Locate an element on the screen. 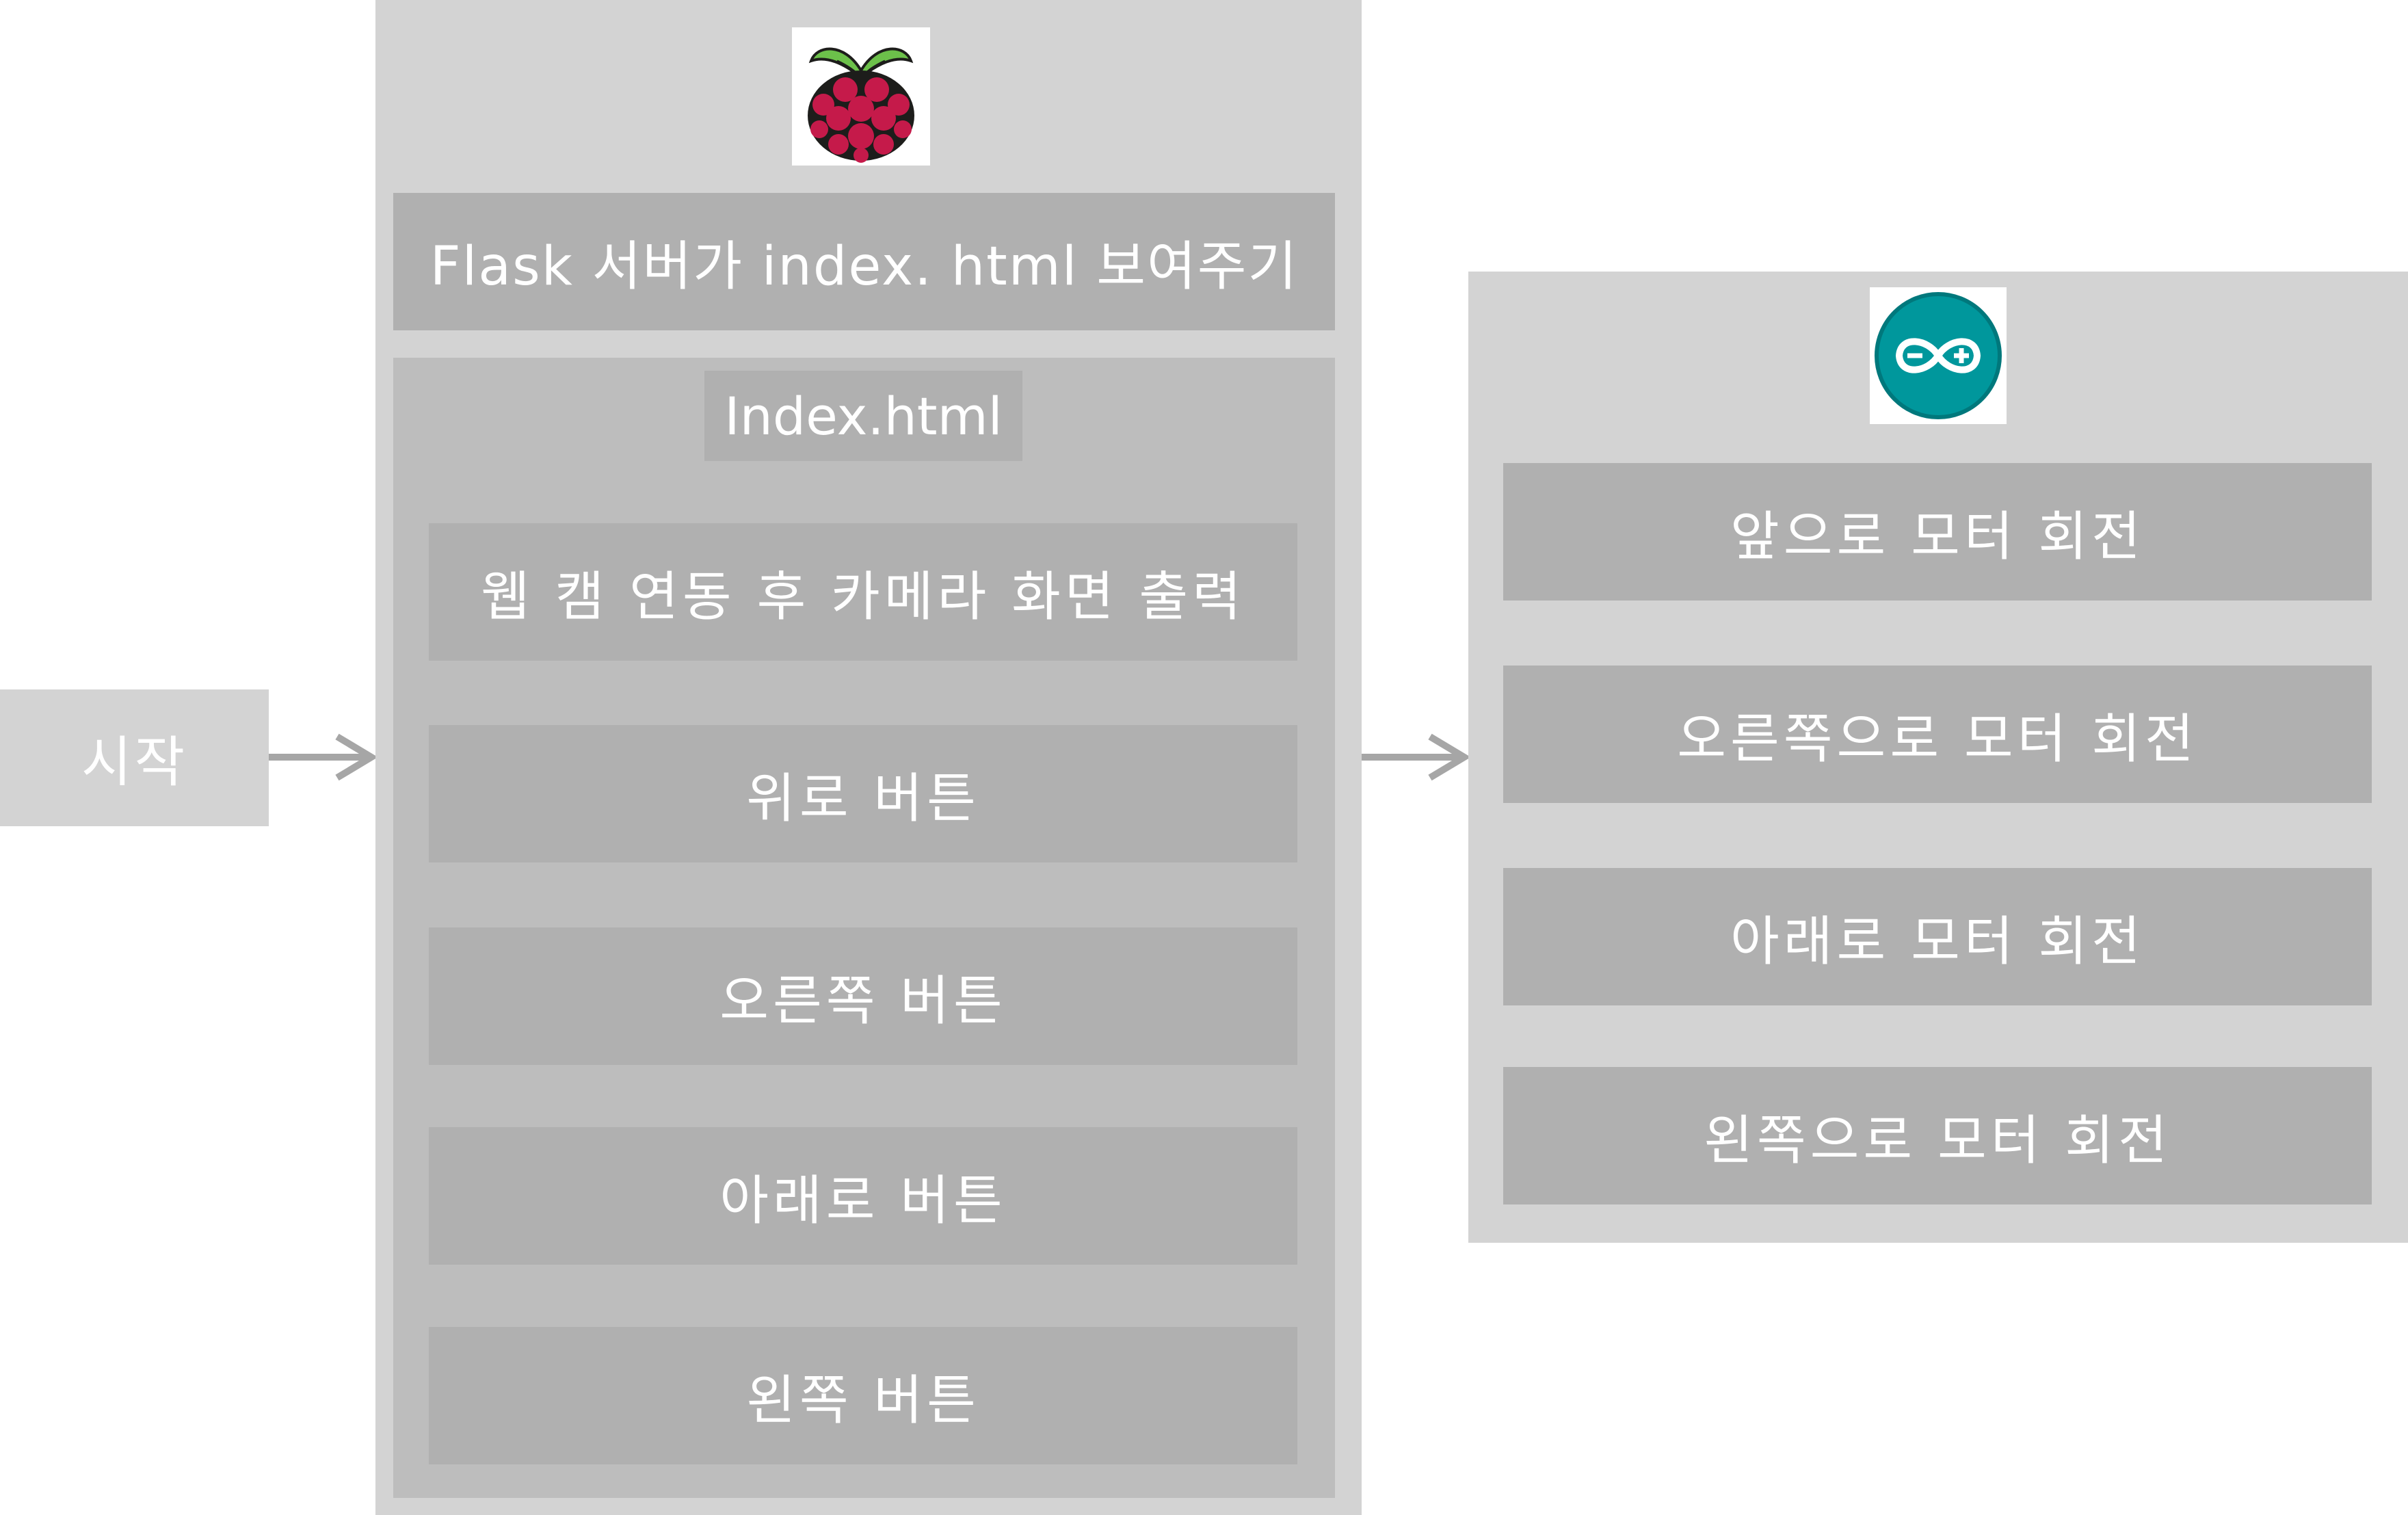  index-html-title: Index.html is located at coordinates (863, 416).